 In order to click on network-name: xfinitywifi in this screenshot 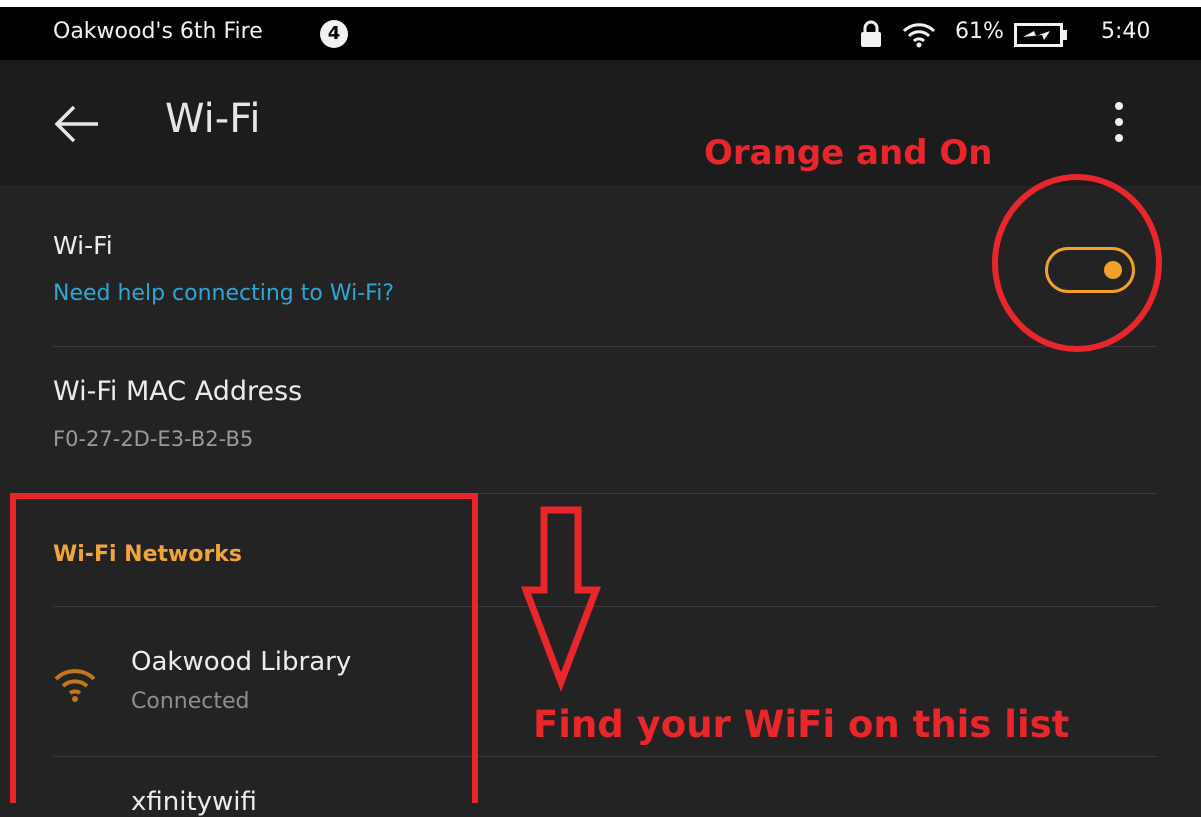, I will do `click(194, 802)`.